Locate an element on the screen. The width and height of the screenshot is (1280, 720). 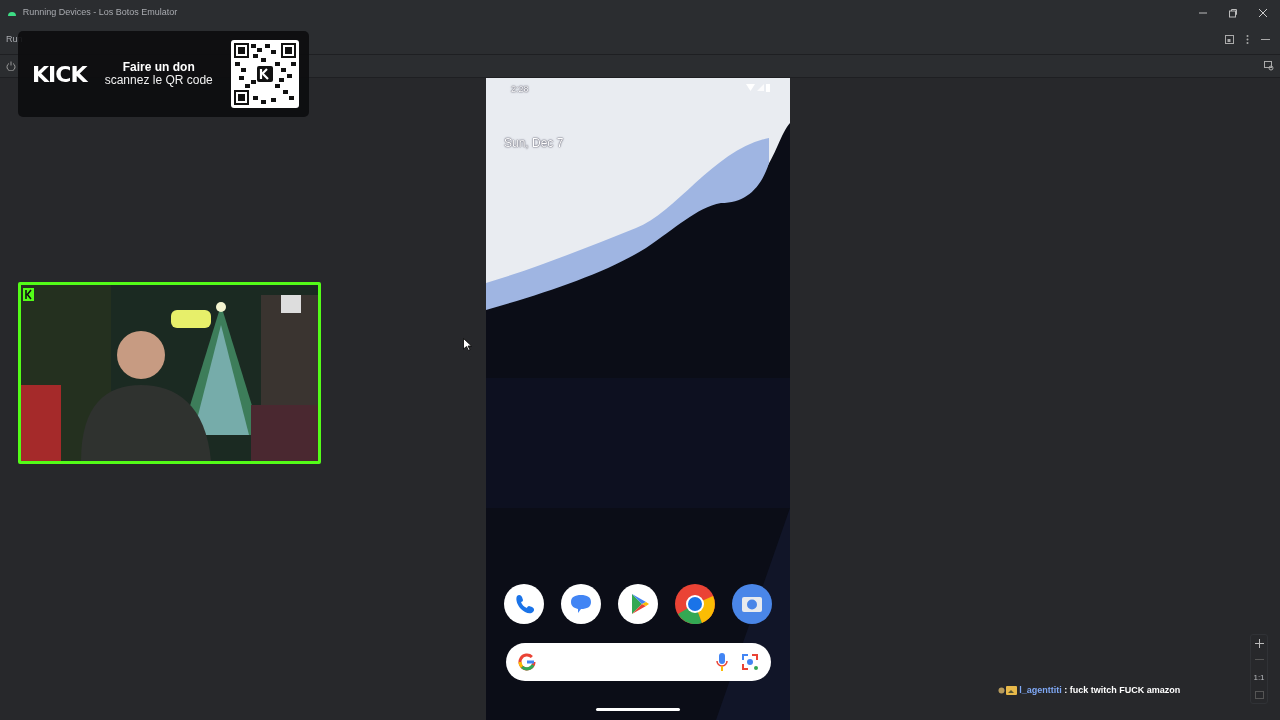
kick-logo: KICK is located at coordinates (59, 74).